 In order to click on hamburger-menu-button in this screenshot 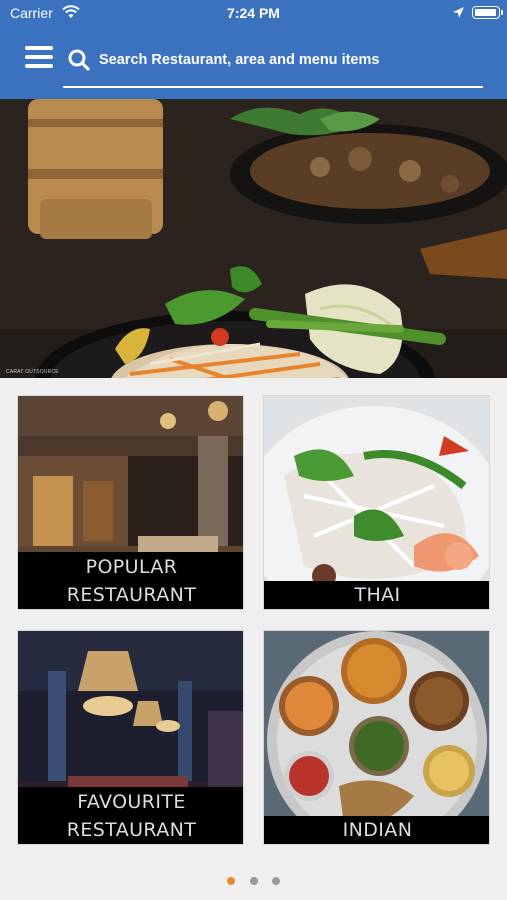, I will do `click(39, 59)`.